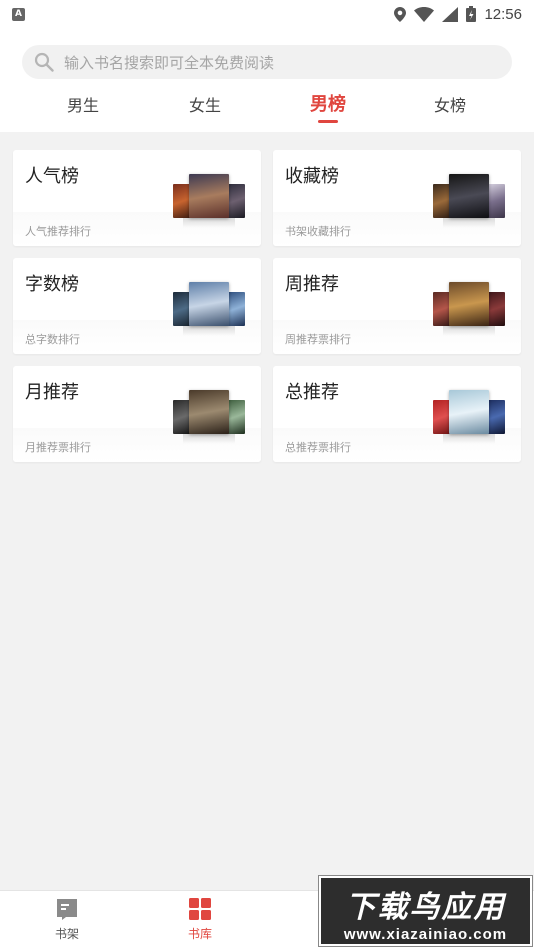 The height and width of the screenshot is (950, 534). I want to click on ranking-card-favorites: 收藏榜 书架收藏排行, so click(397, 198).